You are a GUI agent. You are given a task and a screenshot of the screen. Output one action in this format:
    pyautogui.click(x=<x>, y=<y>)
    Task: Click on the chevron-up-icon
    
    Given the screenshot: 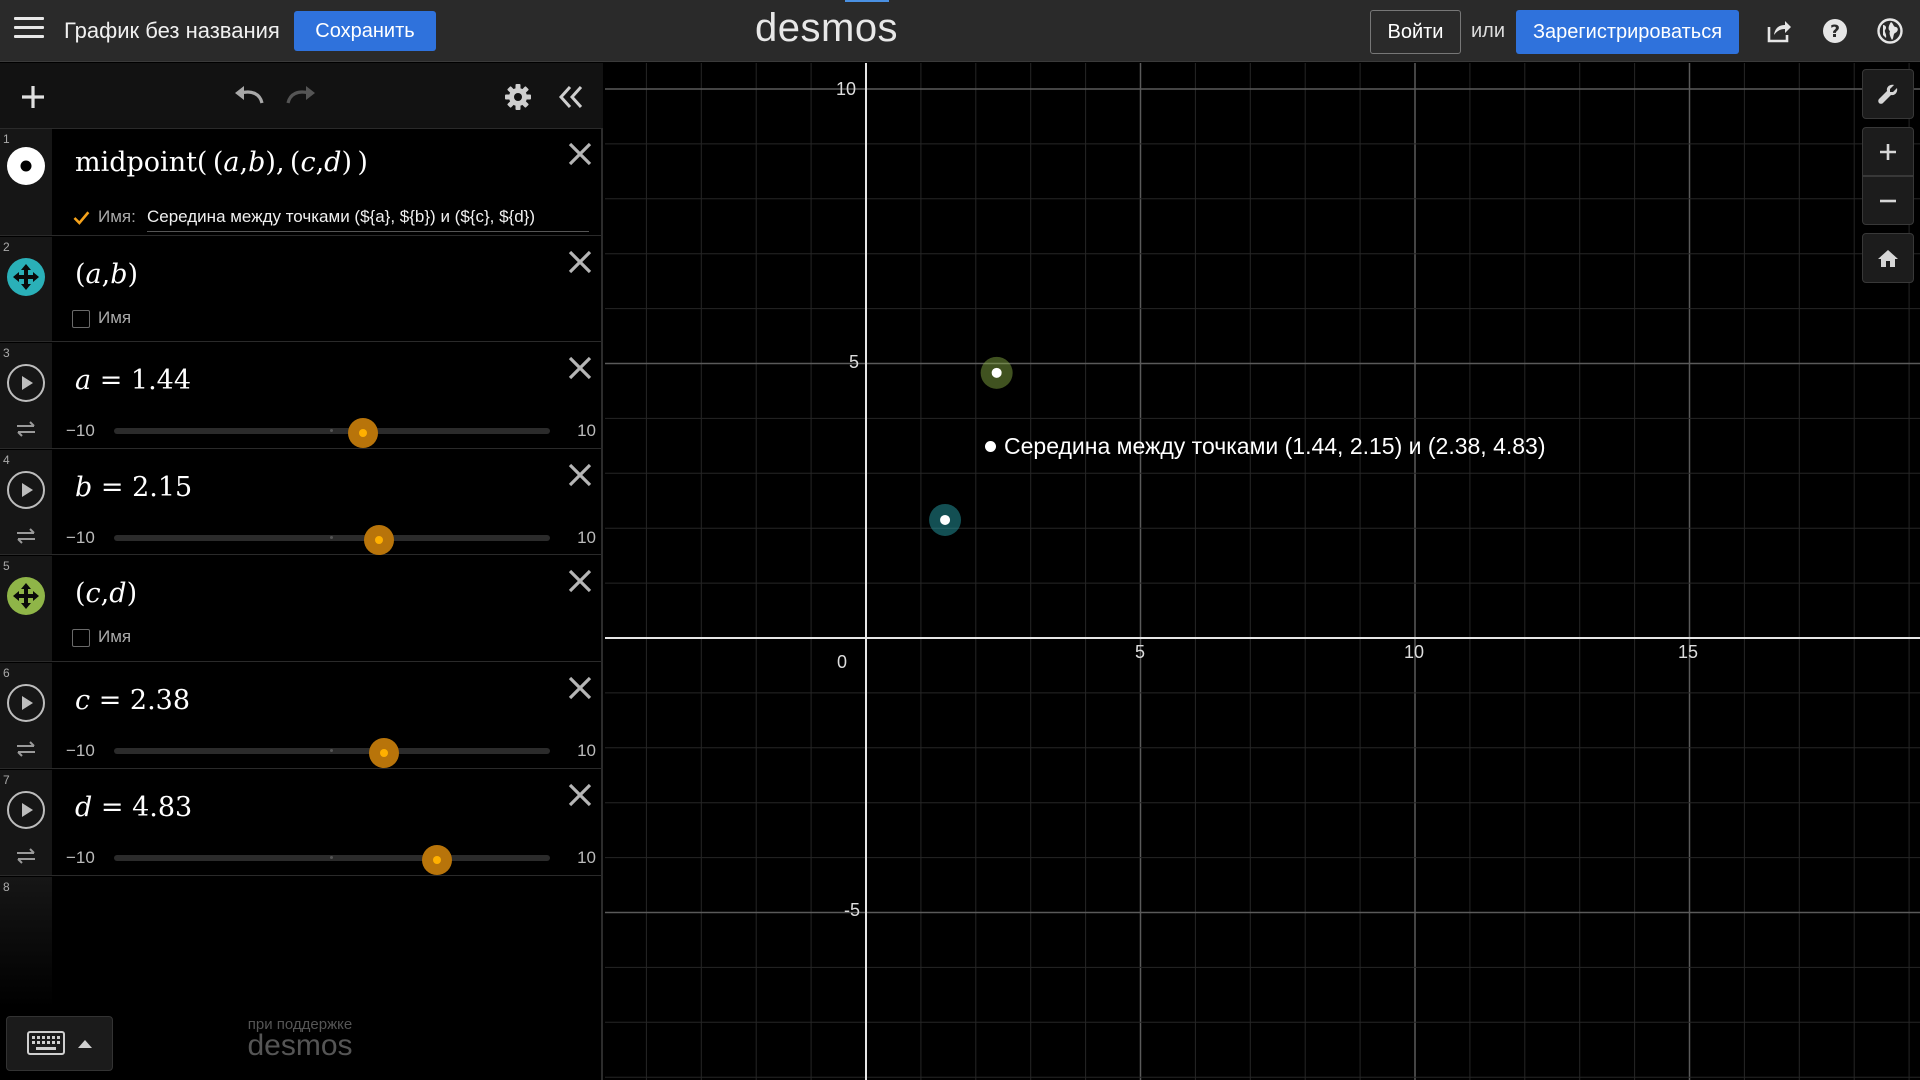 What is the action you would take?
    pyautogui.click(x=85, y=1044)
    